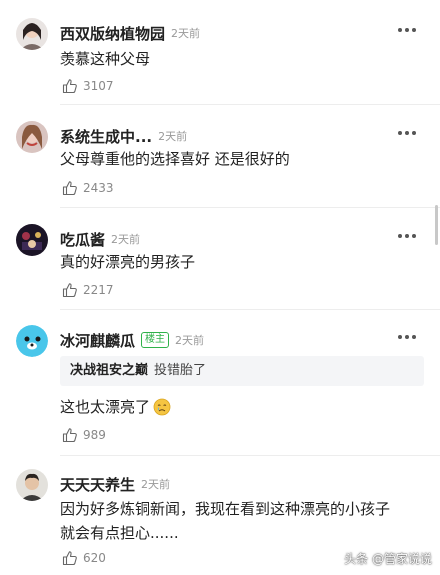  What do you see at coordinates (128, 262) in the screenshot?
I see `comment-text: 真的好漂亮的男孩子` at bounding box center [128, 262].